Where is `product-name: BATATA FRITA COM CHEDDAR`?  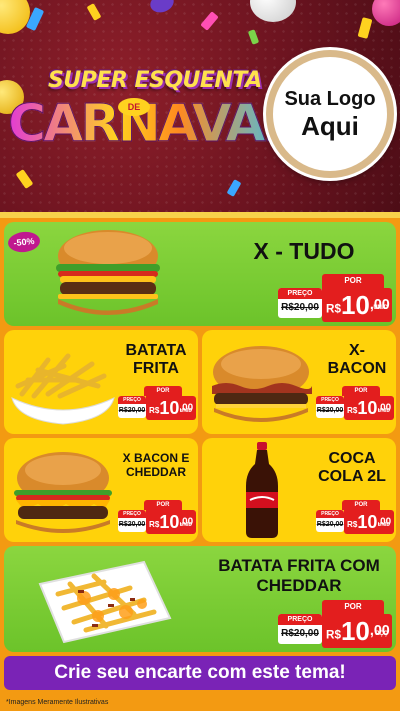
product-name: BATATA FRITA COM CHEDDAR is located at coordinates (299, 575).